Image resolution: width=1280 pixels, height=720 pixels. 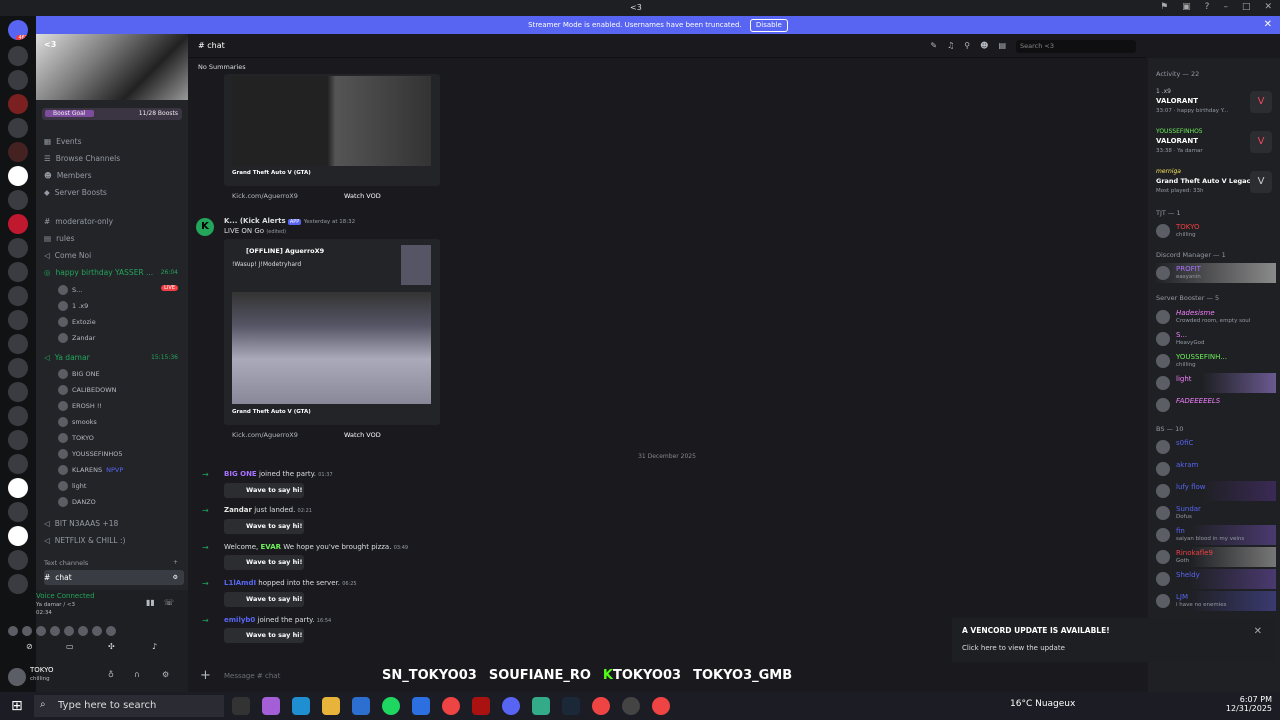 What do you see at coordinates (114, 175) in the screenshot?
I see `nav-members: ☻ Members` at bounding box center [114, 175].